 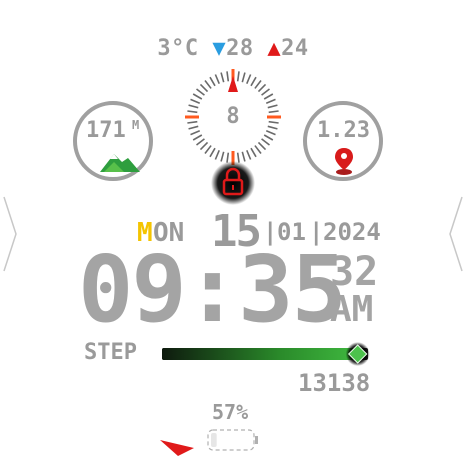 I want to click on location-value: 1.23, so click(x=343, y=130).